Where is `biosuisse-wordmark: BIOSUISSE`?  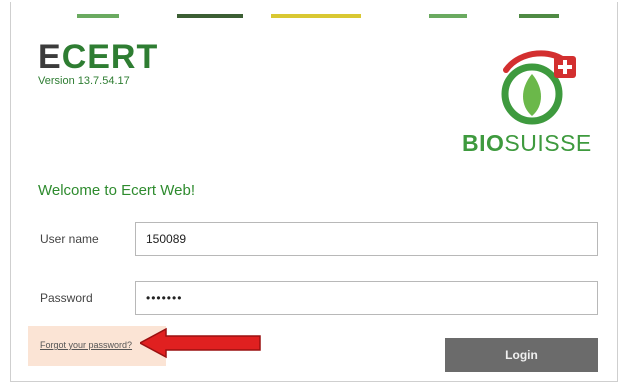
biosuisse-wordmark: BIOSUISSE is located at coordinates (527, 143).